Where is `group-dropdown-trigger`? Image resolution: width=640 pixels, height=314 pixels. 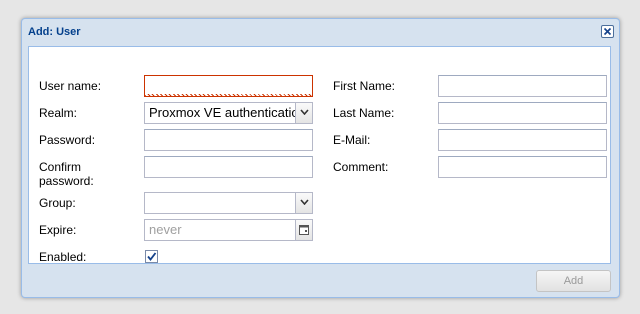
group-dropdown-trigger is located at coordinates (304, 203).